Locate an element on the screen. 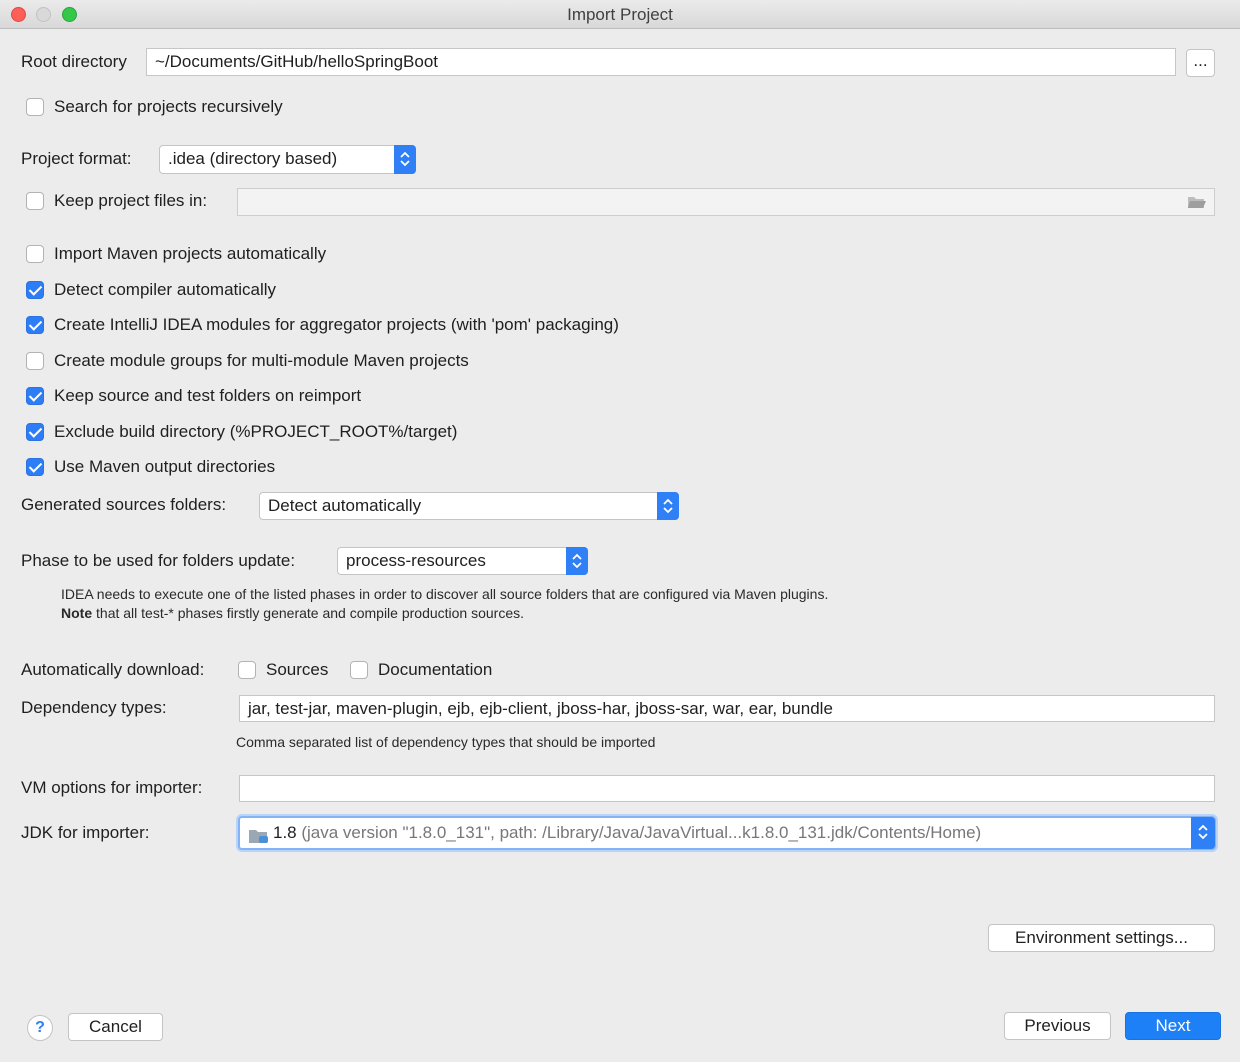 This screenshot has height=1062, width=1240. jdk-folder-icon is located at coordinates (259, 840).